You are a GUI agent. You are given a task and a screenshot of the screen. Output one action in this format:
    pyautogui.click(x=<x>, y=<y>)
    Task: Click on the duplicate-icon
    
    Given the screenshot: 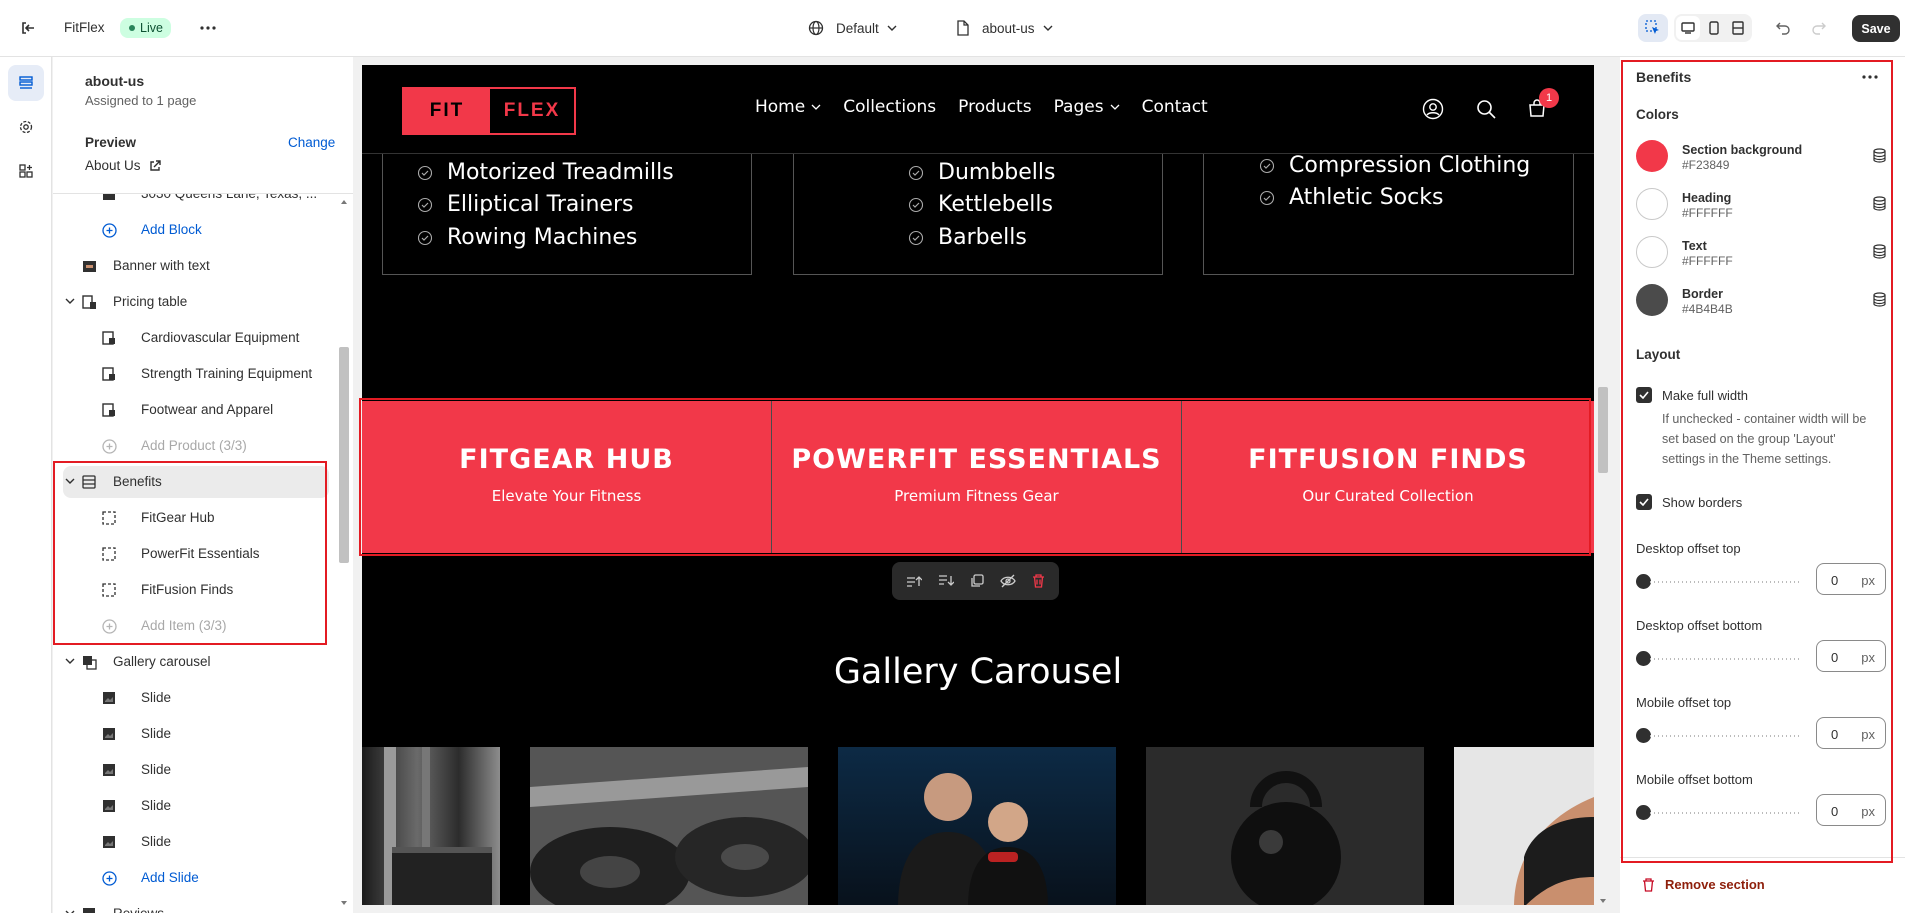 What is the action you would take?
    pyautogui.click(x=977, y=581)
    